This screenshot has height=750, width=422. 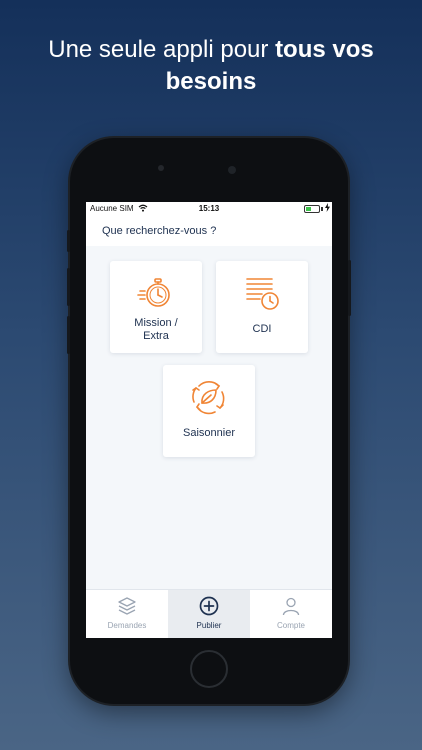 What do you see at coordinates (291, 606) in the screenshot?
I see `user-icon` at bounding box center [291, 606].